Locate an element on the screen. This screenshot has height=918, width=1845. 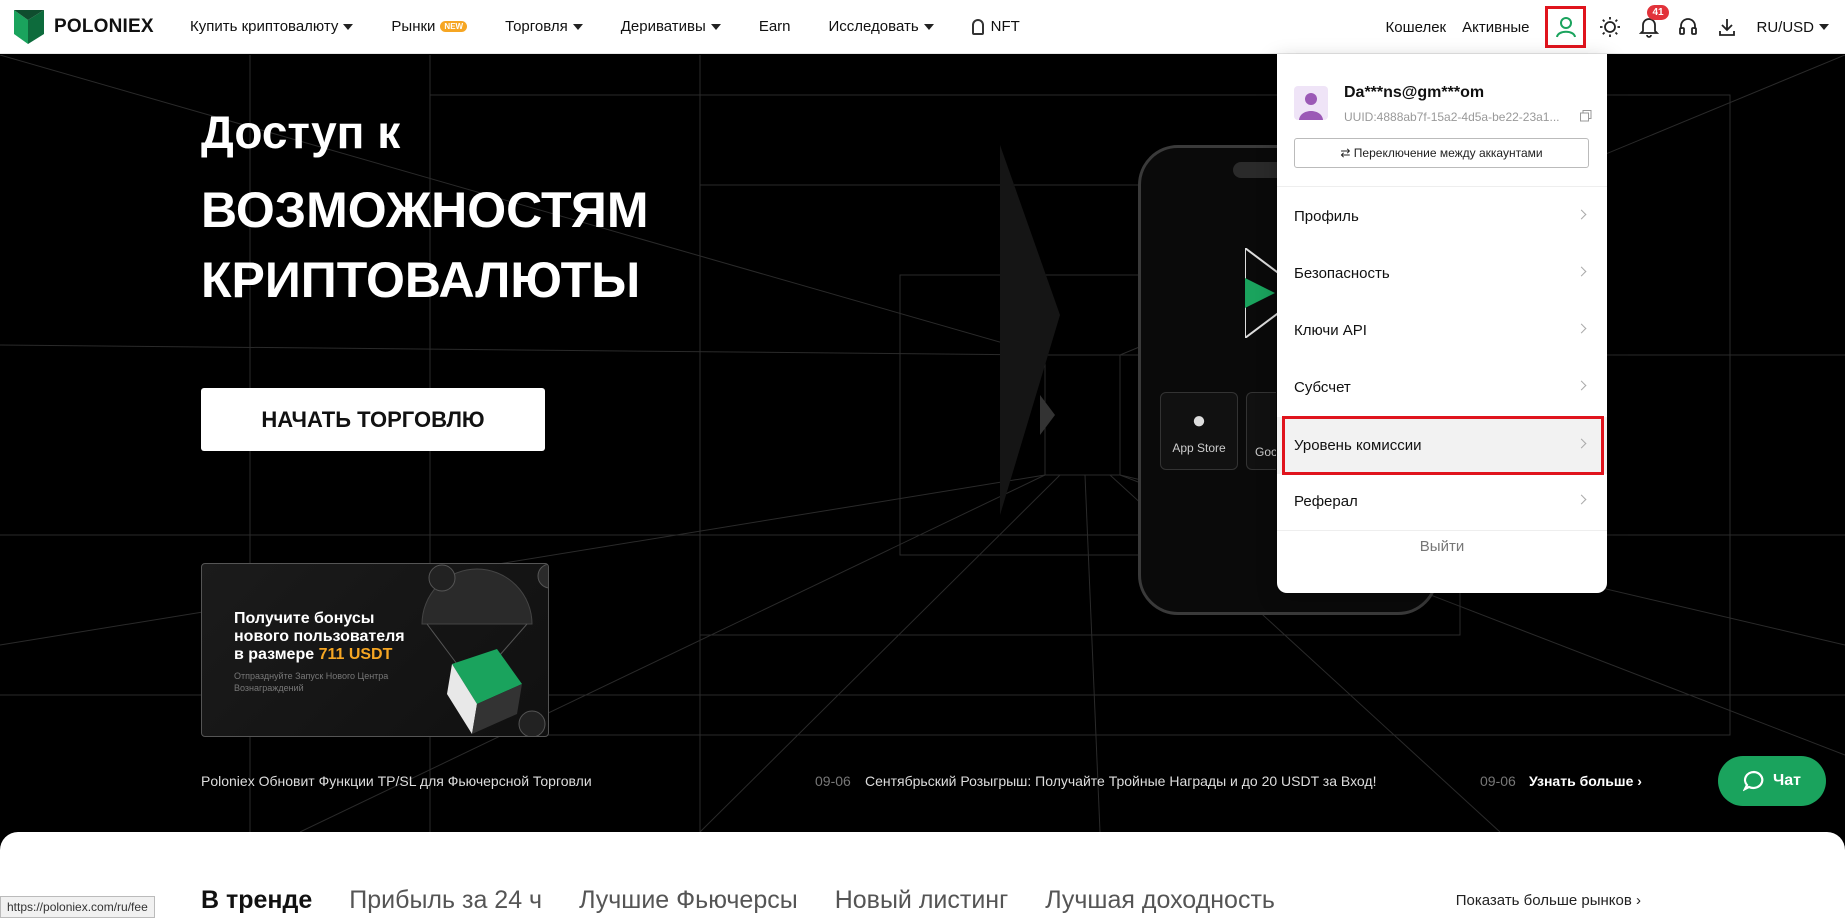
new-badge: NEW is located at coordinates (454, 26).